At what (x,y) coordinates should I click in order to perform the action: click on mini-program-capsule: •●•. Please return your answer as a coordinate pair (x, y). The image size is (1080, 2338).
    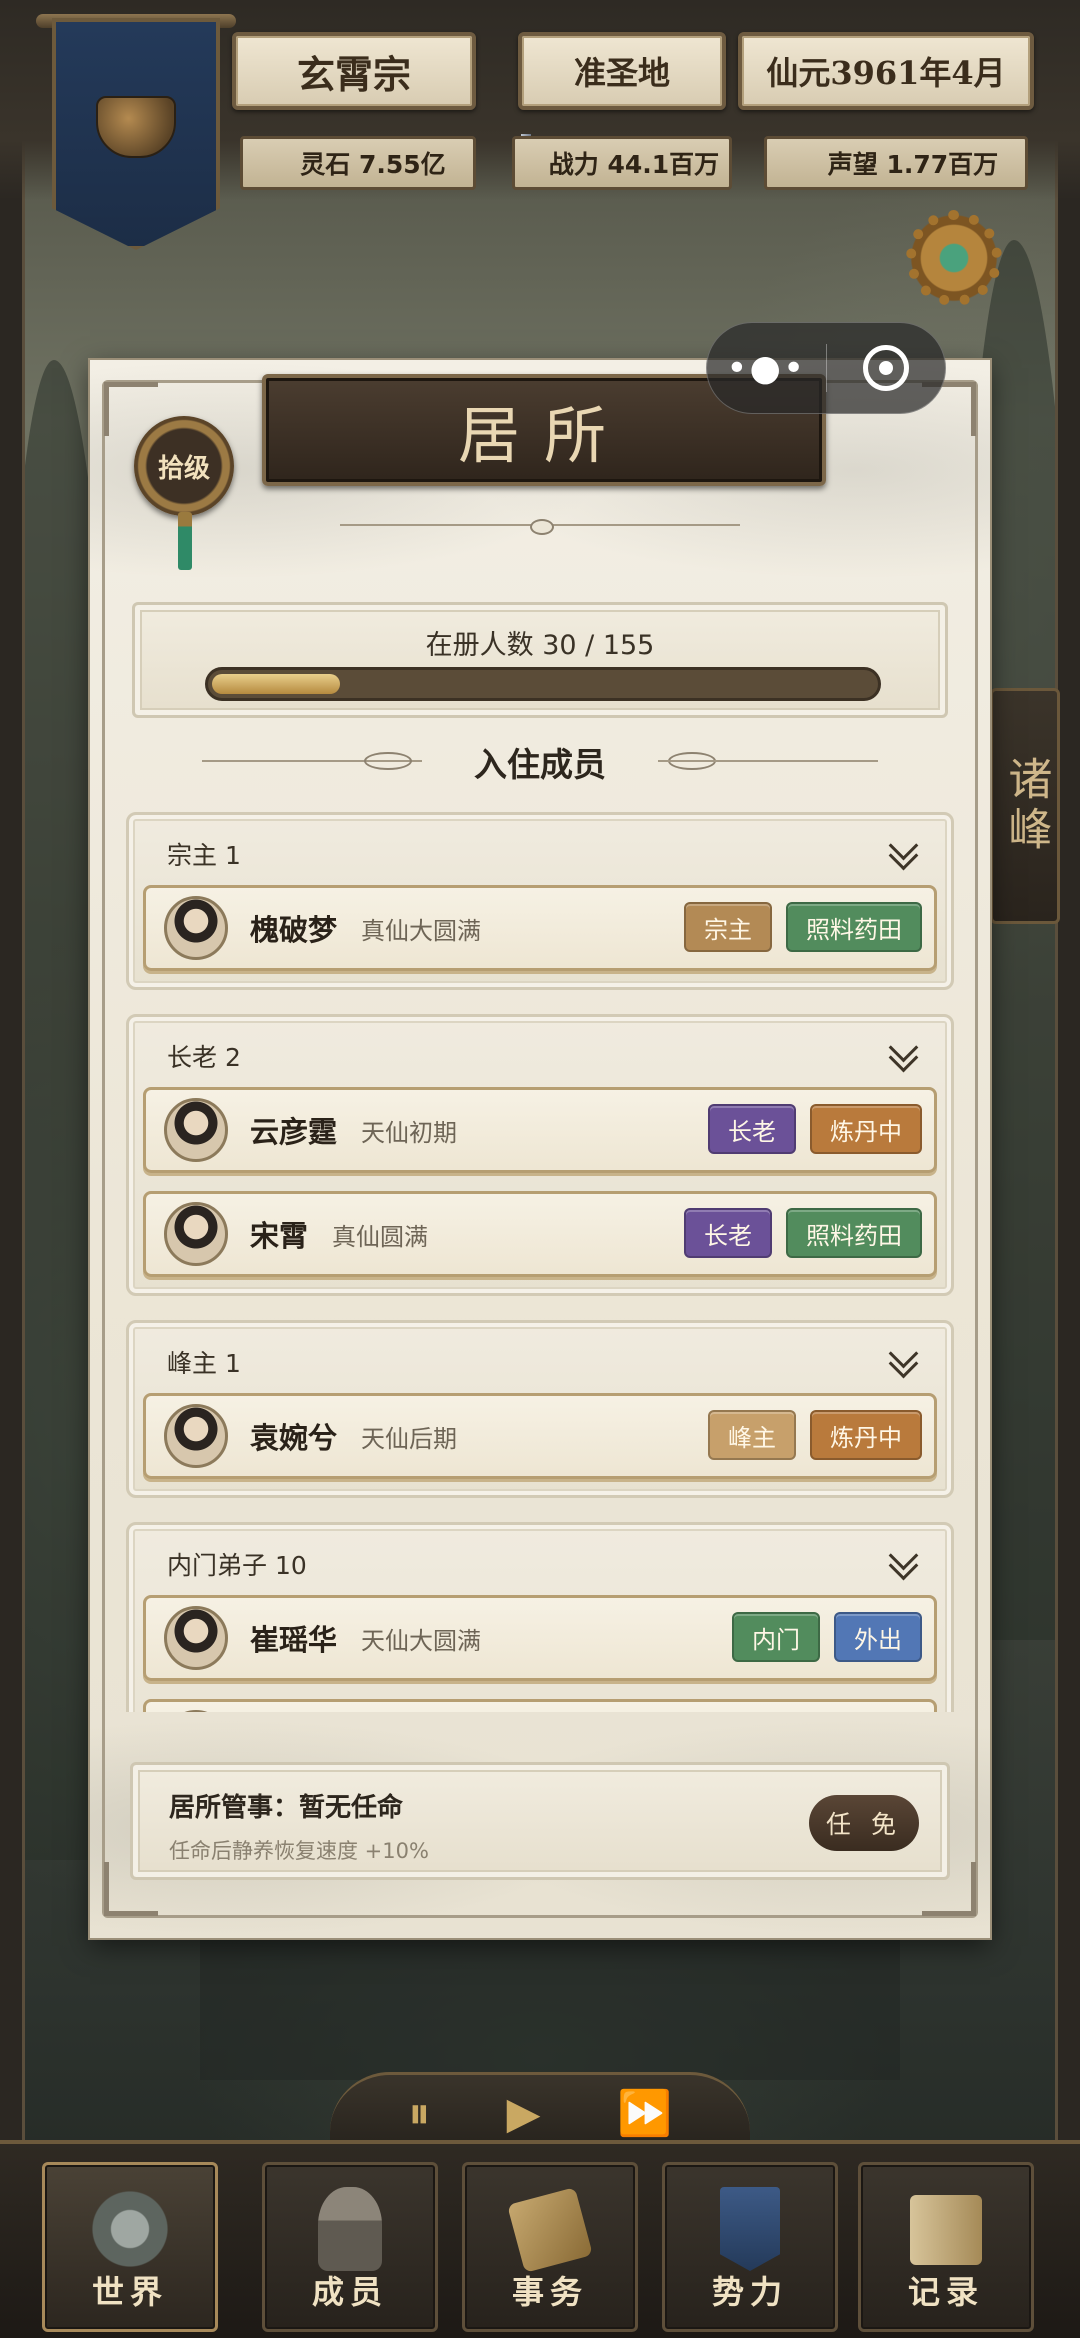
    Looking at the image, I should click on (826, 368).